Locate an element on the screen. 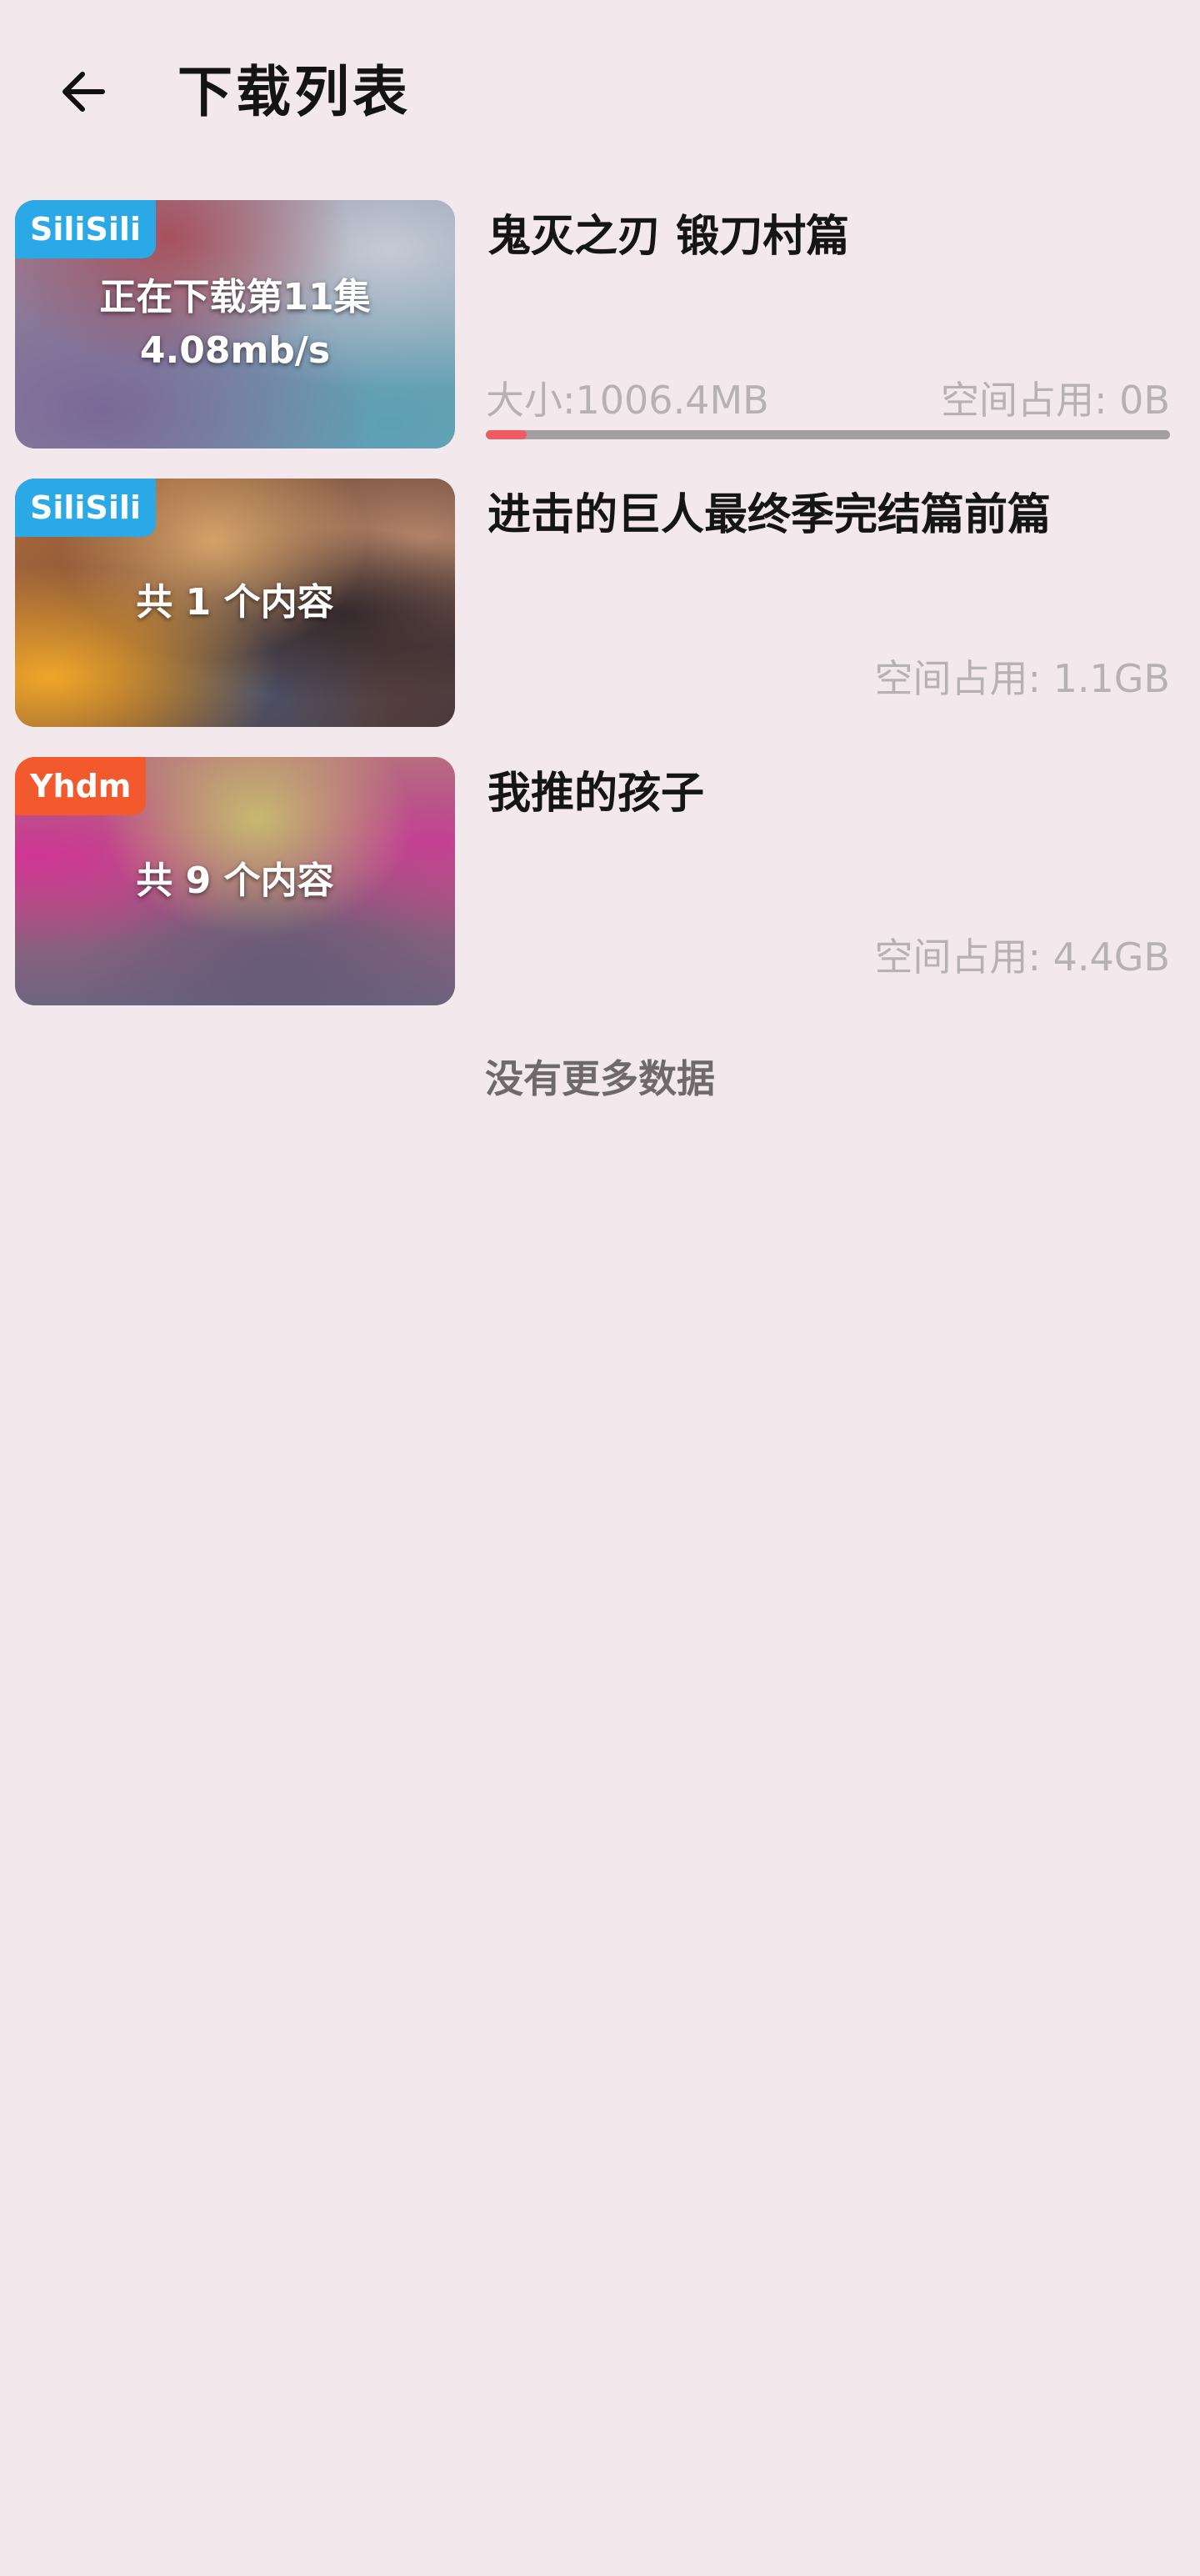 This screenshot has width=1200, height=2576. thumbnail: Yhdm 共 9 个内容 is located at coordinates (235, 881).